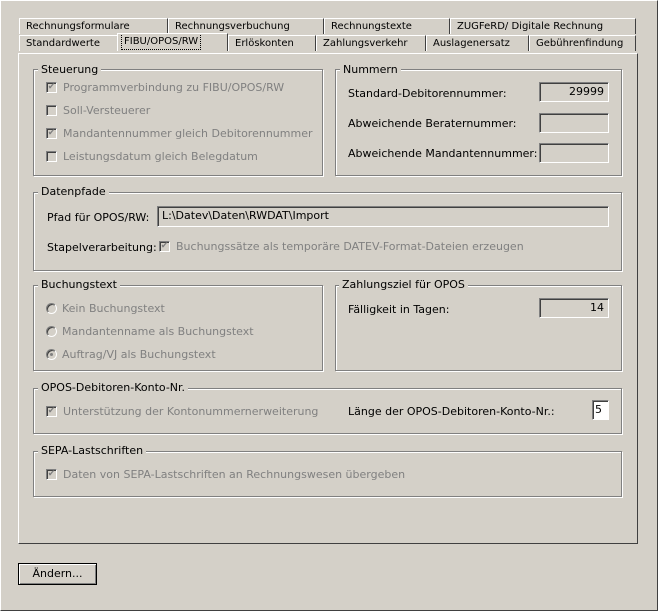 This screenshot has width=658, height=611. Describe the element at coordinates (51, 133) in the screenshot. I see `mandantennummer-checkbox: ✔` at that location.